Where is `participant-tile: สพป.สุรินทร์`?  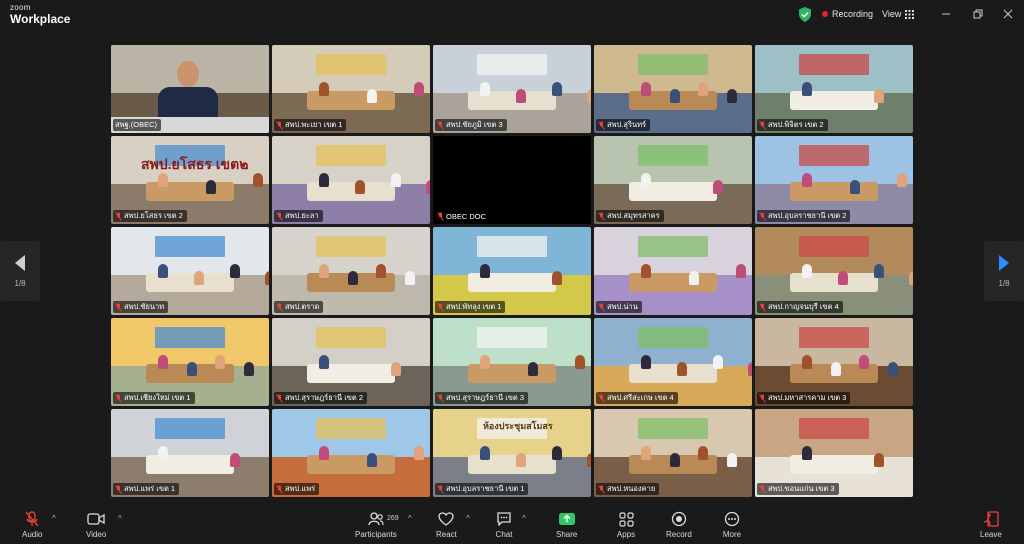 participant-tile: สพป.สุรินทร์ is located at coordinates (673, 89).